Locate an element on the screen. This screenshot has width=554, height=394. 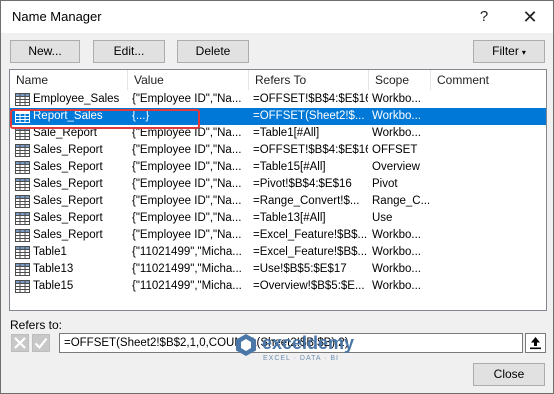
watermark-name: exceldemy is located at coordinates (308, 343).